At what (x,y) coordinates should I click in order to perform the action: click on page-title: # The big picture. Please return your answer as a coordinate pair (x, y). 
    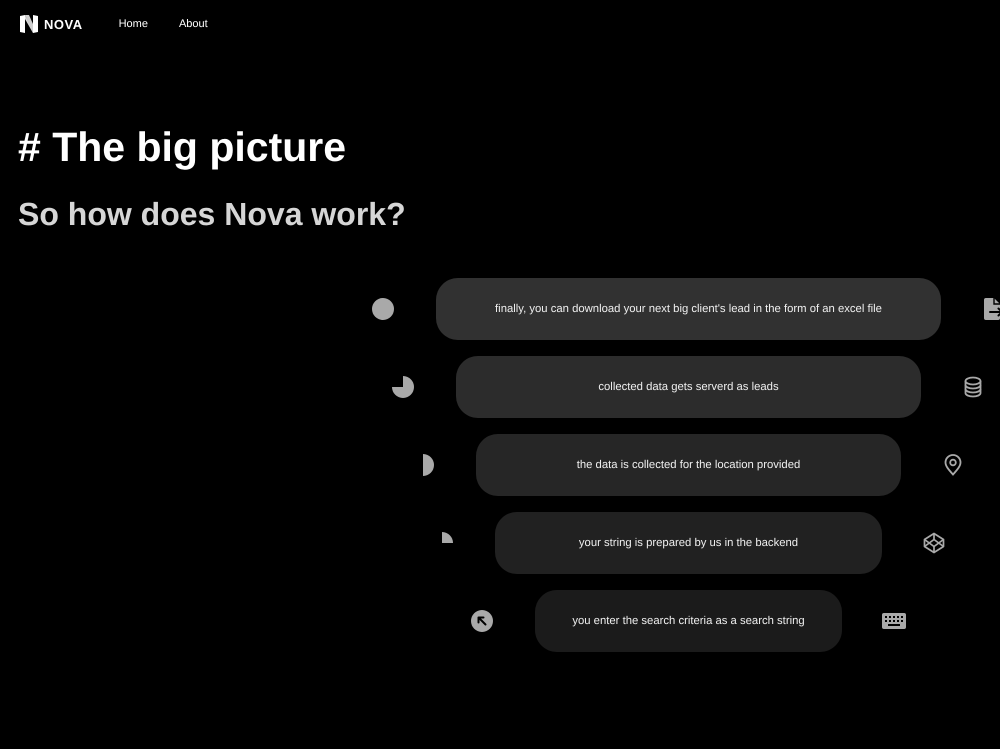
    Looking at the image, I should click on (182, 147).